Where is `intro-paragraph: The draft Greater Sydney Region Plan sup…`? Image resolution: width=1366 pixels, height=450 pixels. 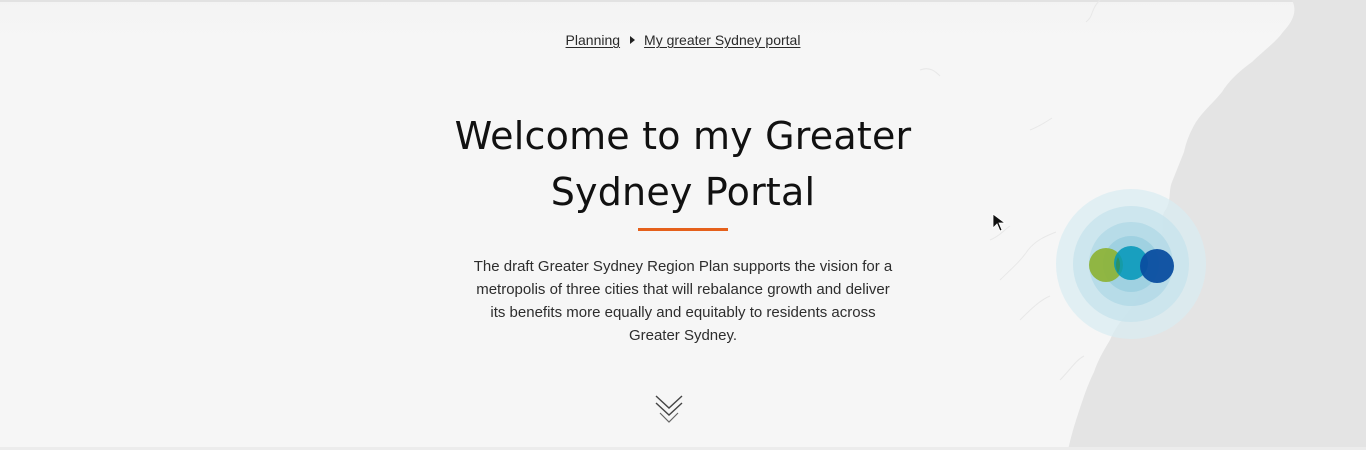 intro-paragraph: The draft Greater Sydney Region Plan sup… is located at coordinates (683, 301).